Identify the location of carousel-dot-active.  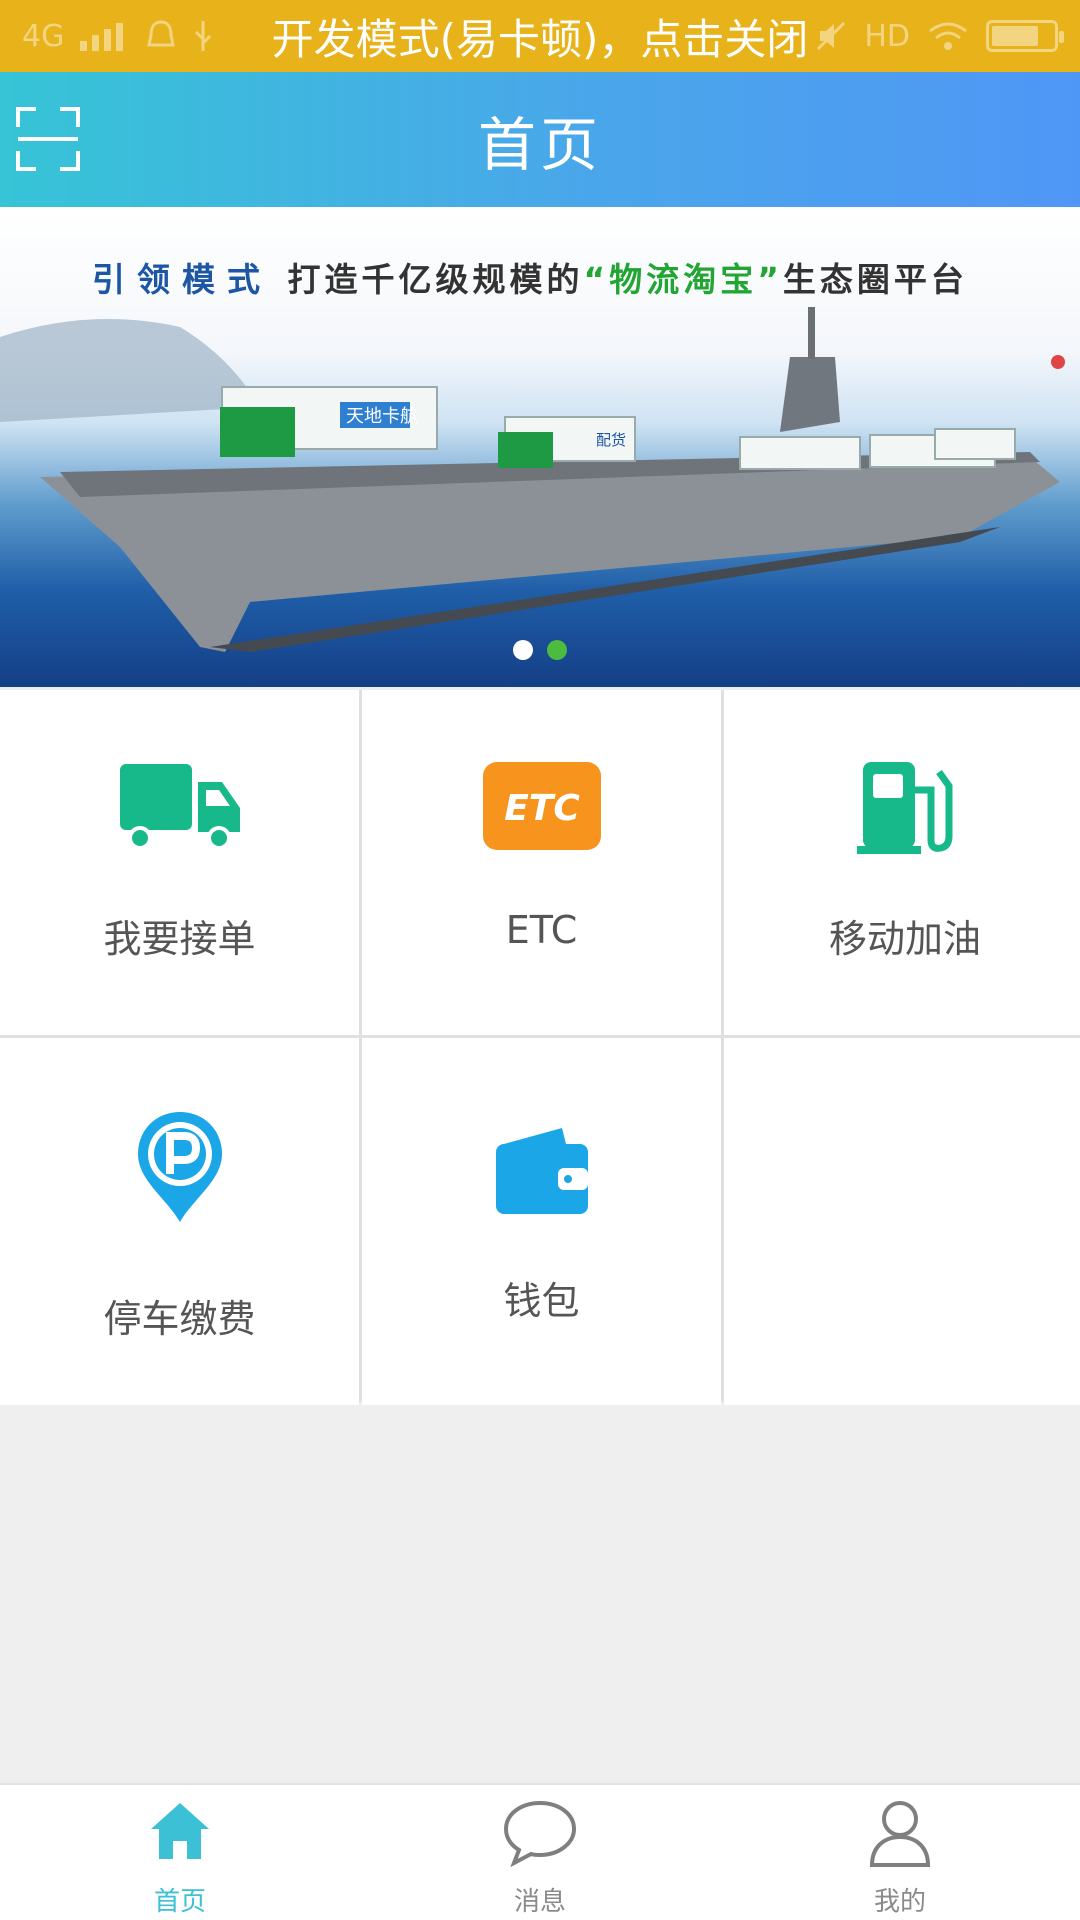
(557, 650).